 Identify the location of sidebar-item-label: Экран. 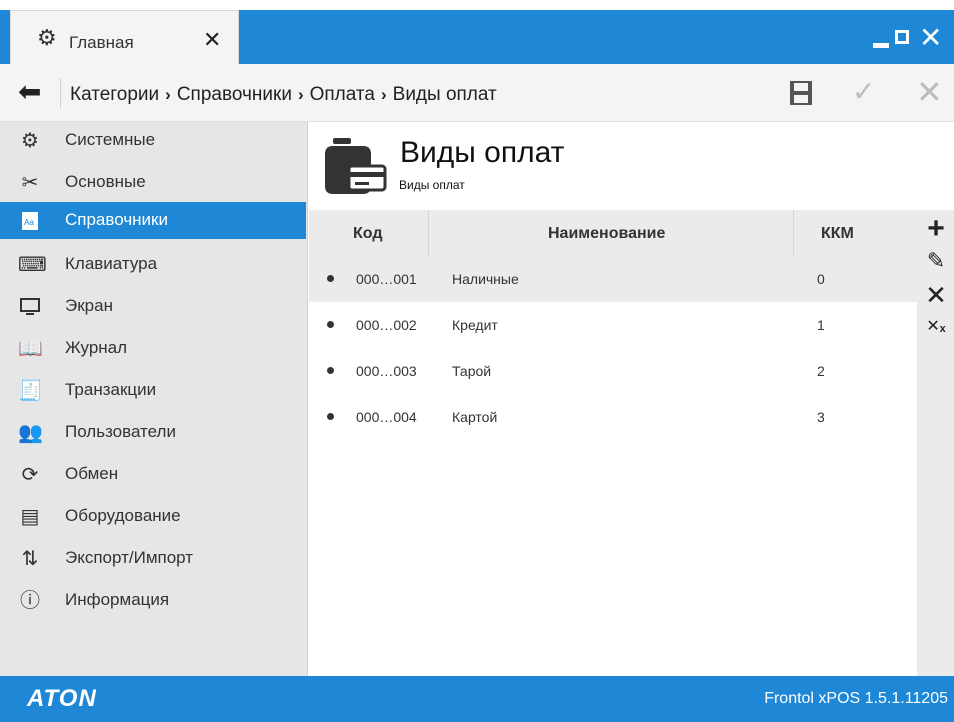
(89, 305).